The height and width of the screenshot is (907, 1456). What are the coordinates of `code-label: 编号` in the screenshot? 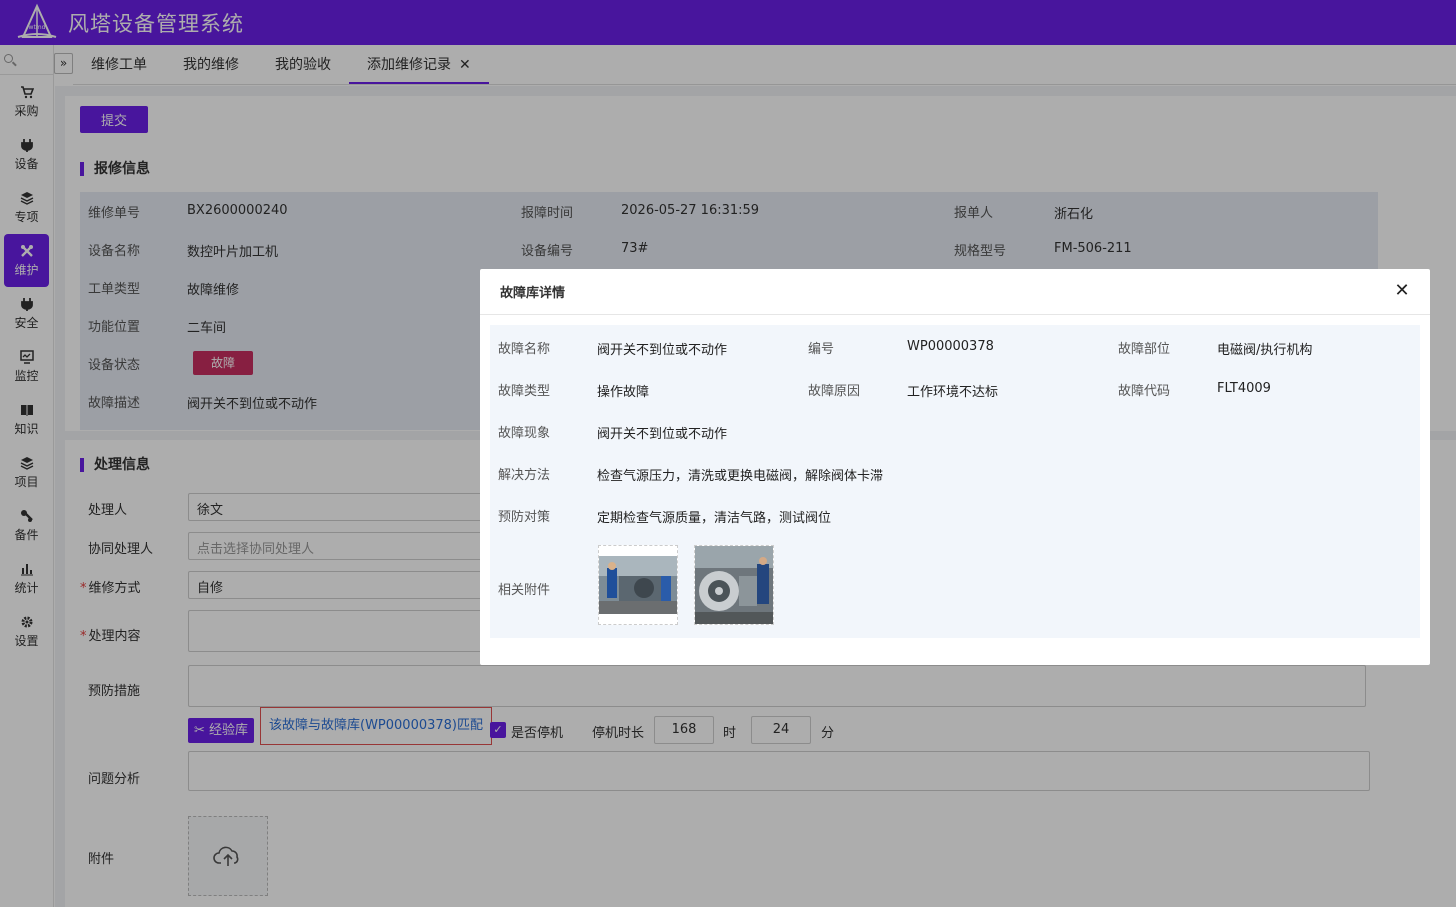 It's located at (821, 349).